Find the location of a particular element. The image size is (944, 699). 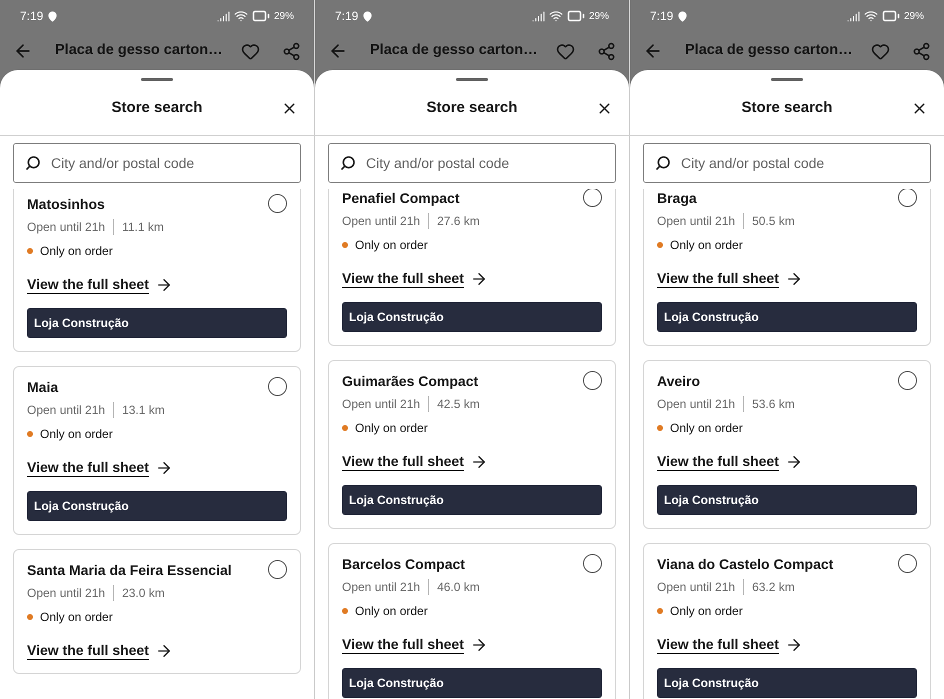

store-card: Penafiel Compact Open until 21h 27.6 km Only on order View the full sheet Loja Construção is located at coordinates (472, 267).